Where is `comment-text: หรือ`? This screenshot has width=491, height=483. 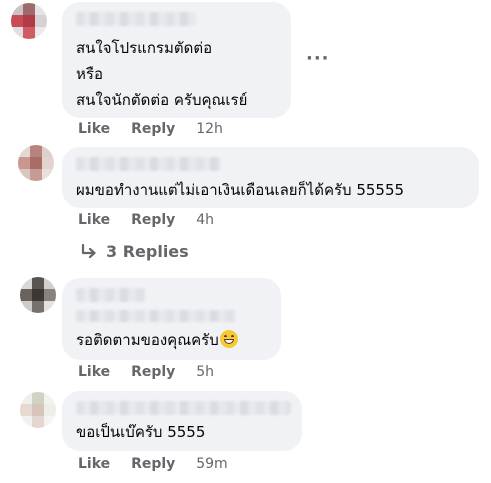 comment-text: หรือ is located at coordinates (89, 74).